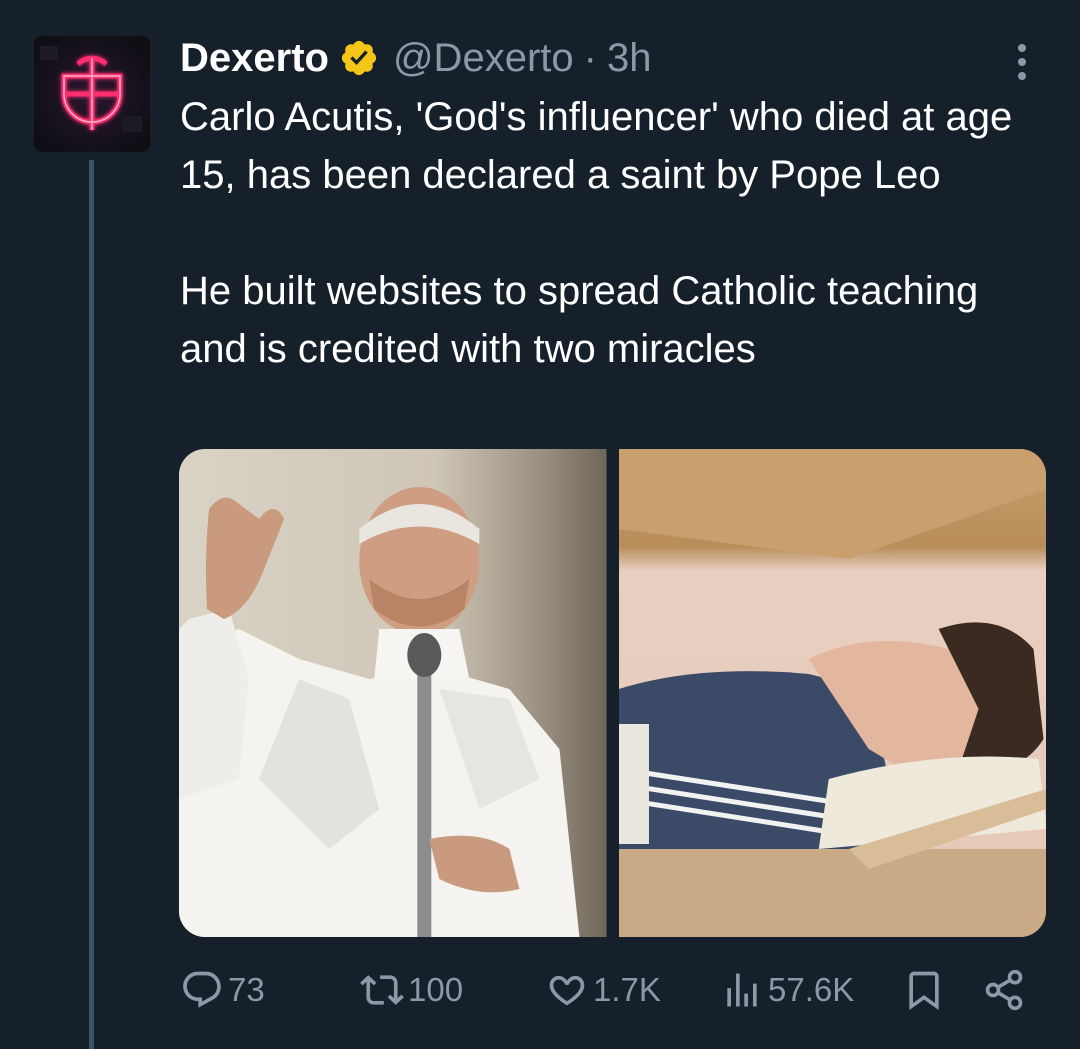  Describe the element at coordinates (567, 990) in the screenshot. I see `like-icon` at that location.